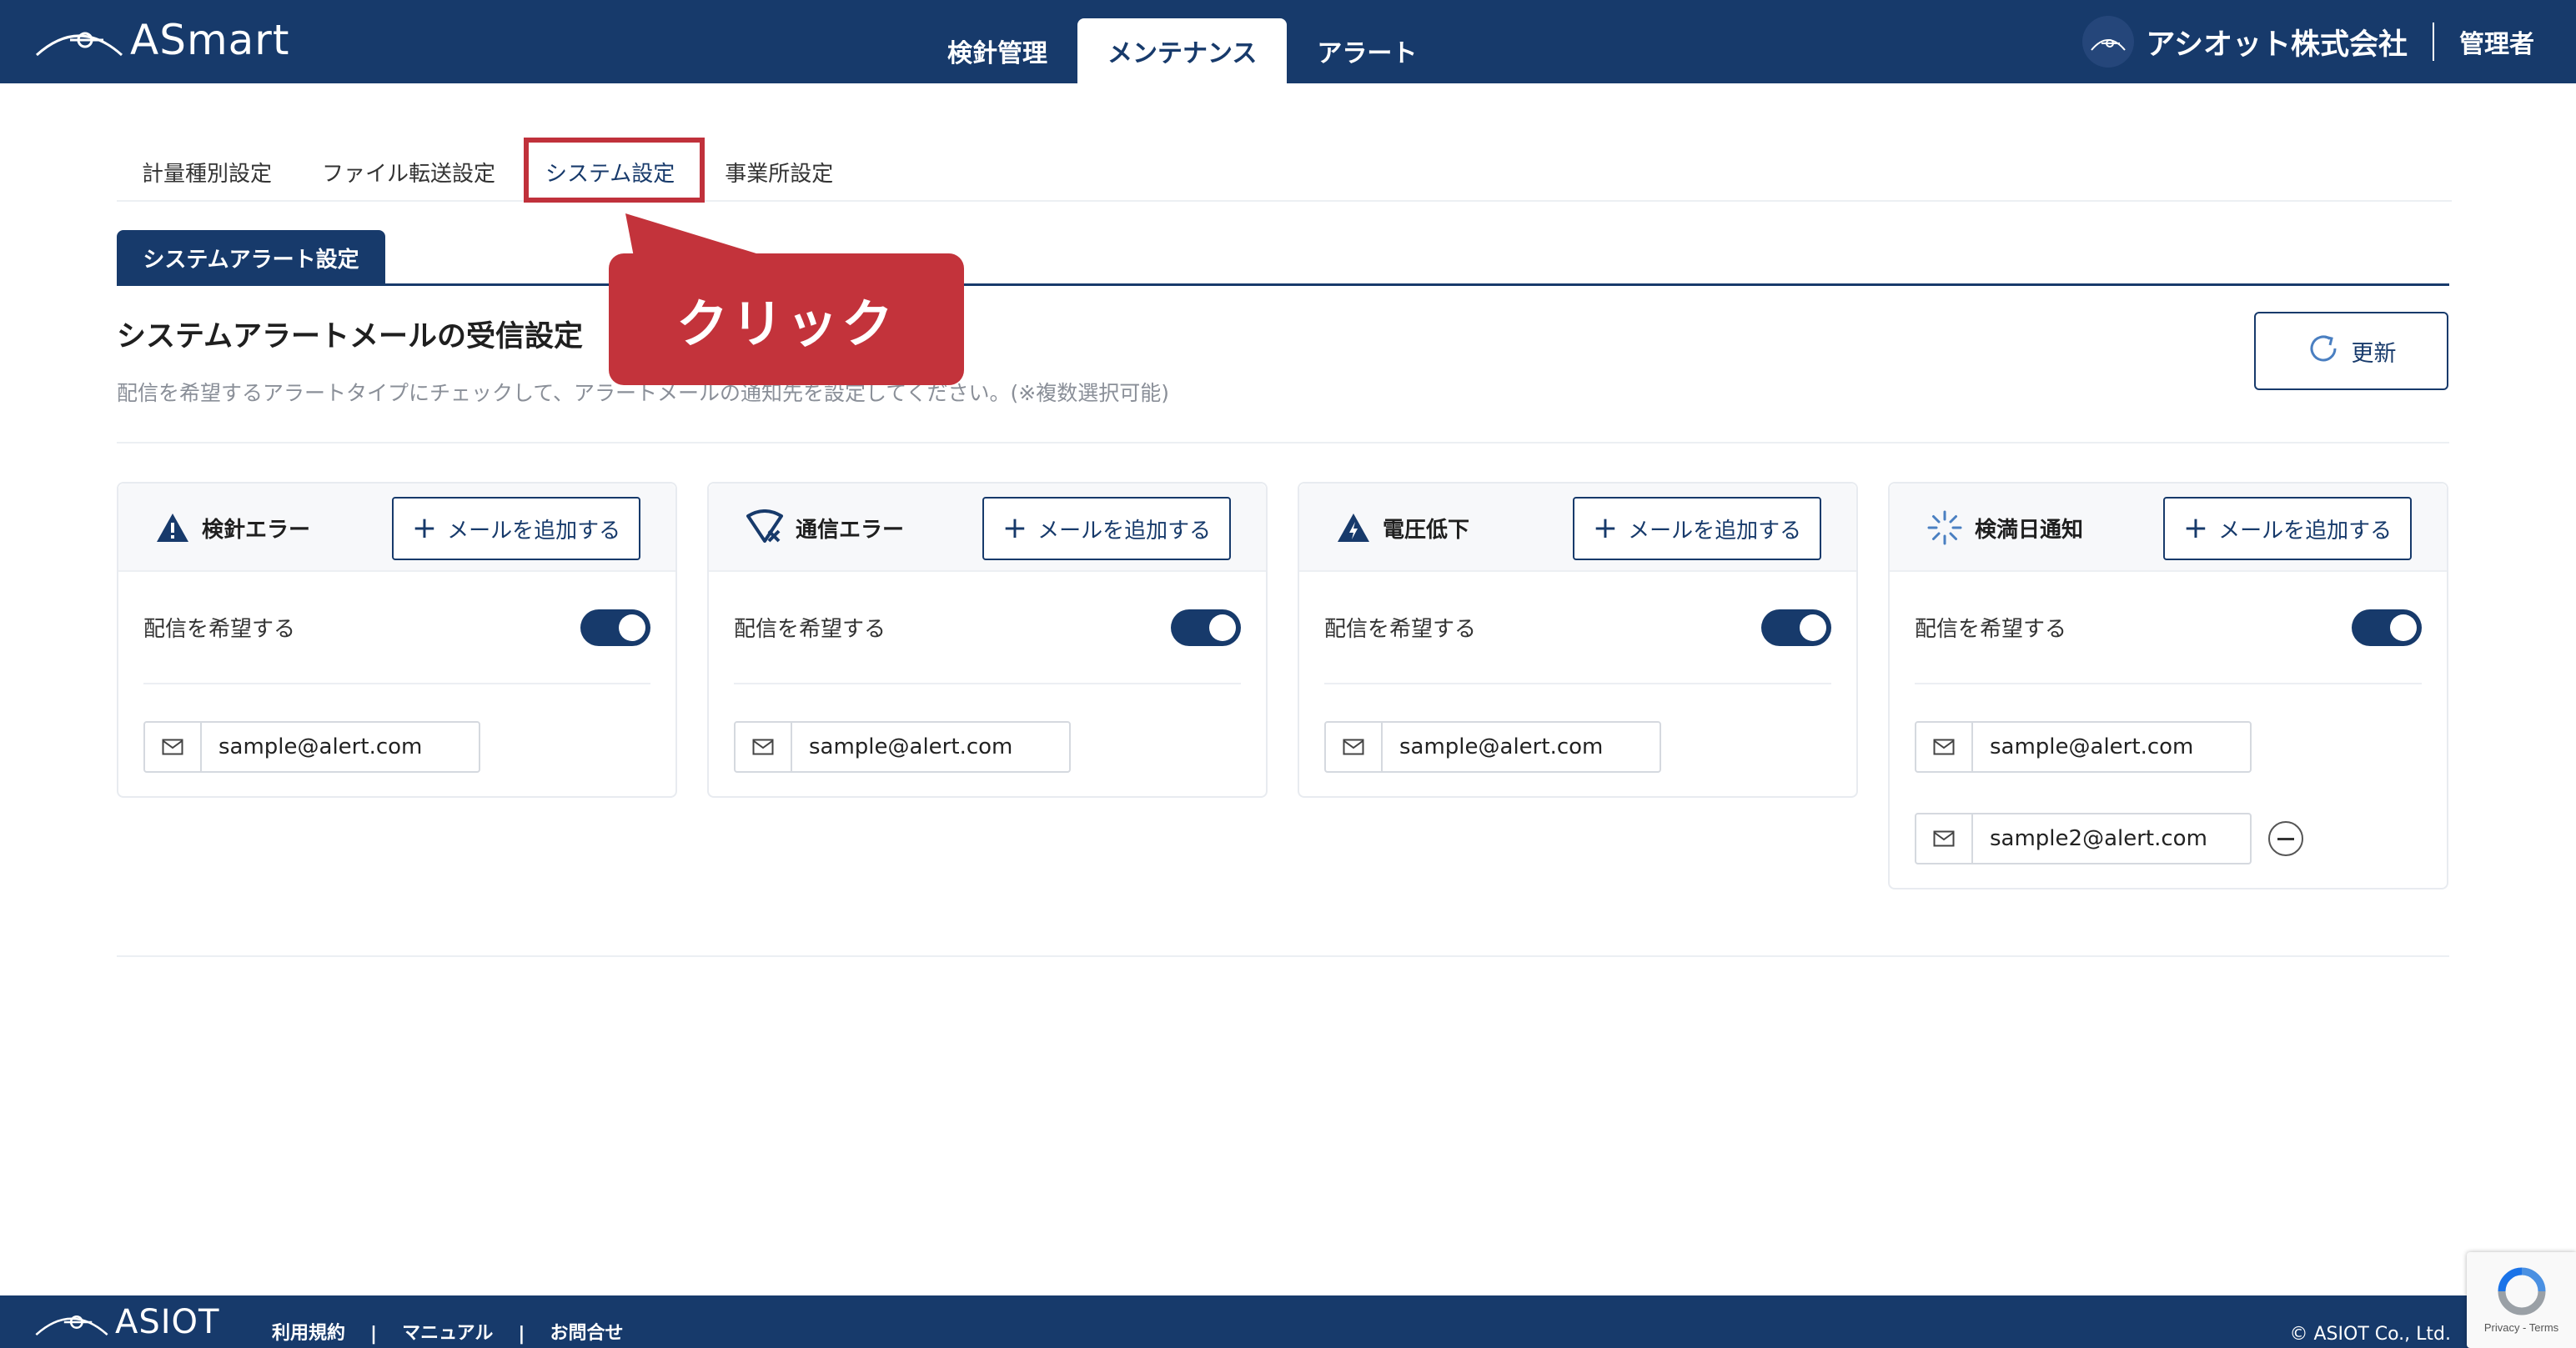 The image size is (2576, 1348). What do you see at coordinates (210, 40) in the screenshot?
I see `logo-text: ASmart` at bounding box center [210, 40].